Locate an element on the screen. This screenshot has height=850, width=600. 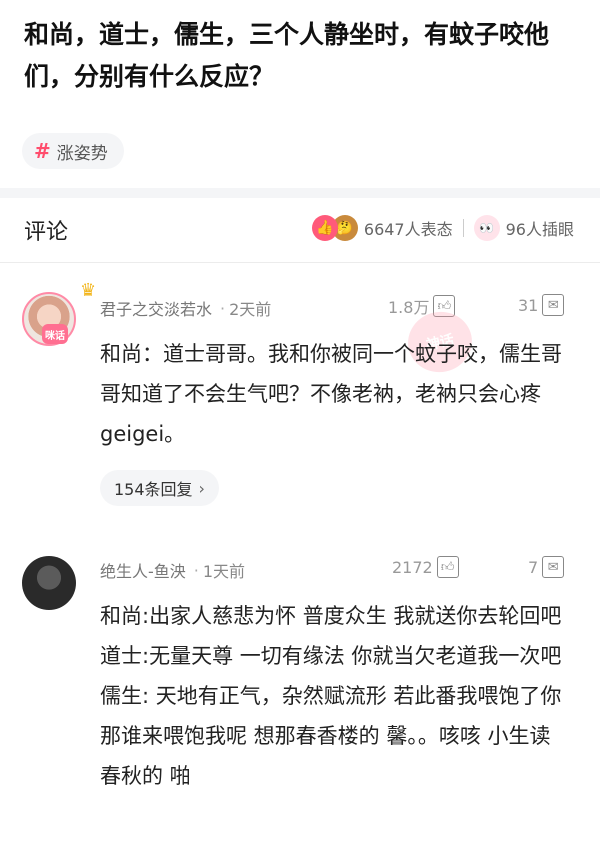
comment-meta: 绝生人-鱼泱 · 1天前 is located at coordinates (172, 570).